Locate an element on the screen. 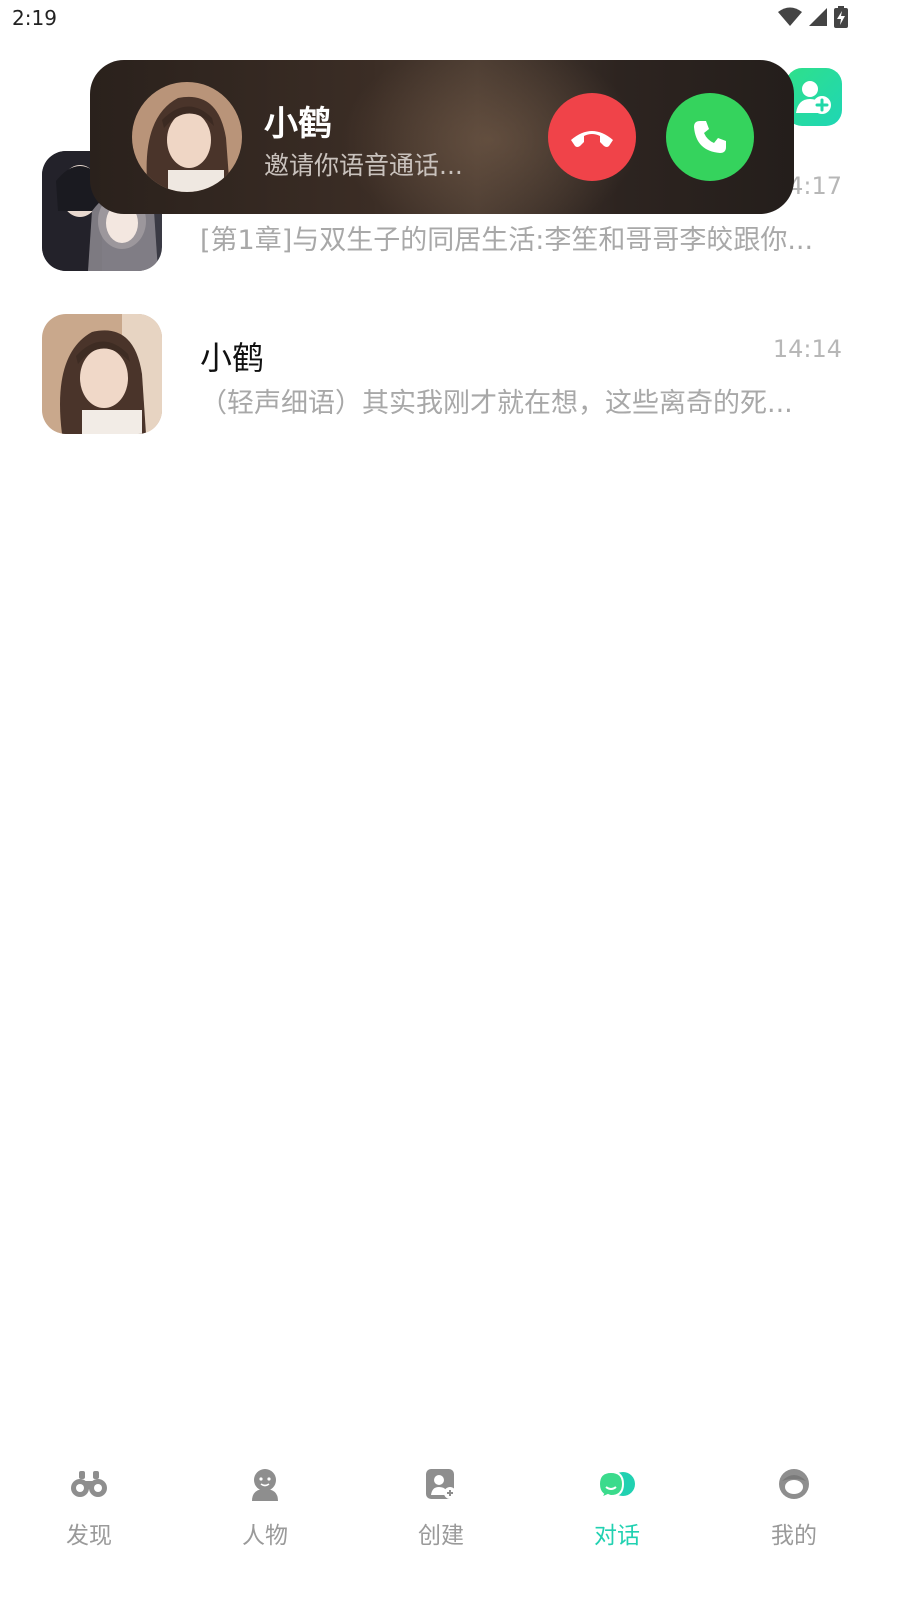  bottom-navigation: 发现 人物 创建 对话 我的 is located at coordinates (450, 1525).